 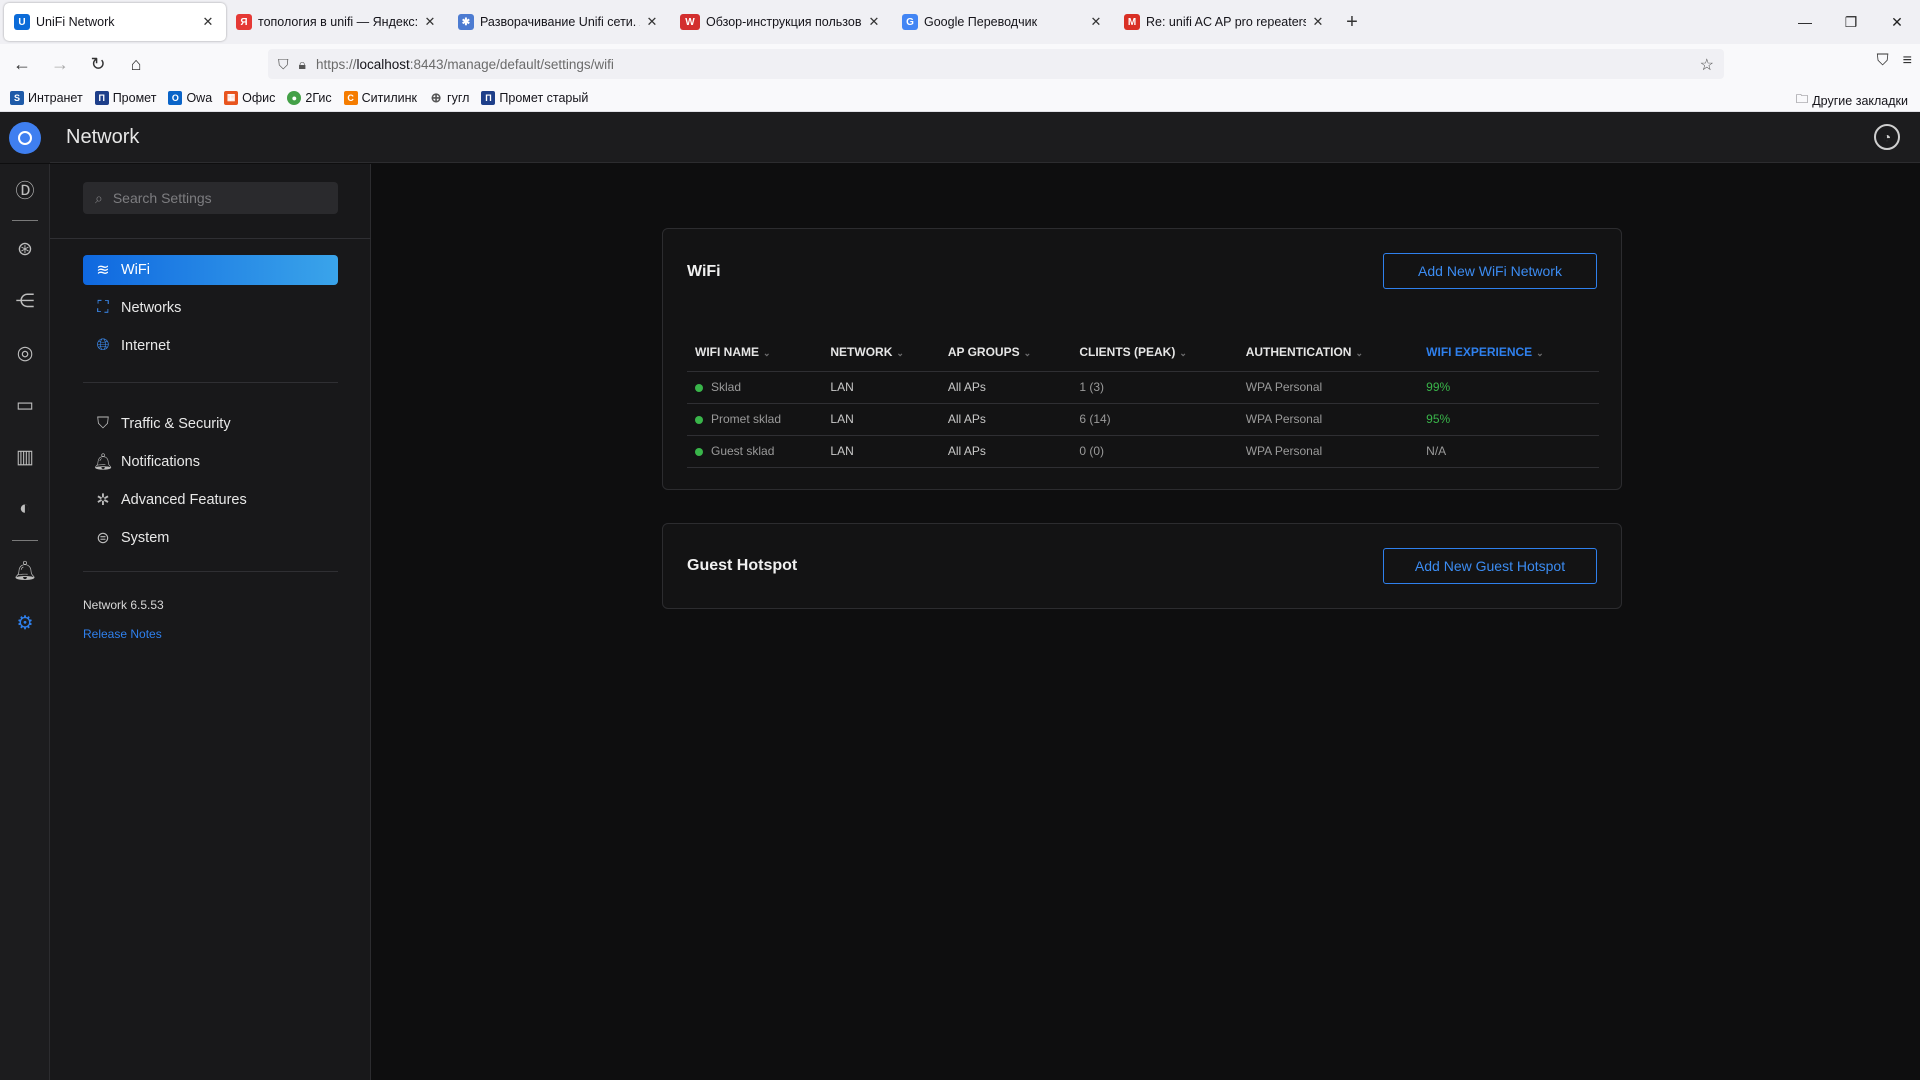 What do you see at coordinates (210, 462) in the screenshot?
I see `sidebar-item-notifications: 🔔︎ Notifications` at bounding box center [210, 462].